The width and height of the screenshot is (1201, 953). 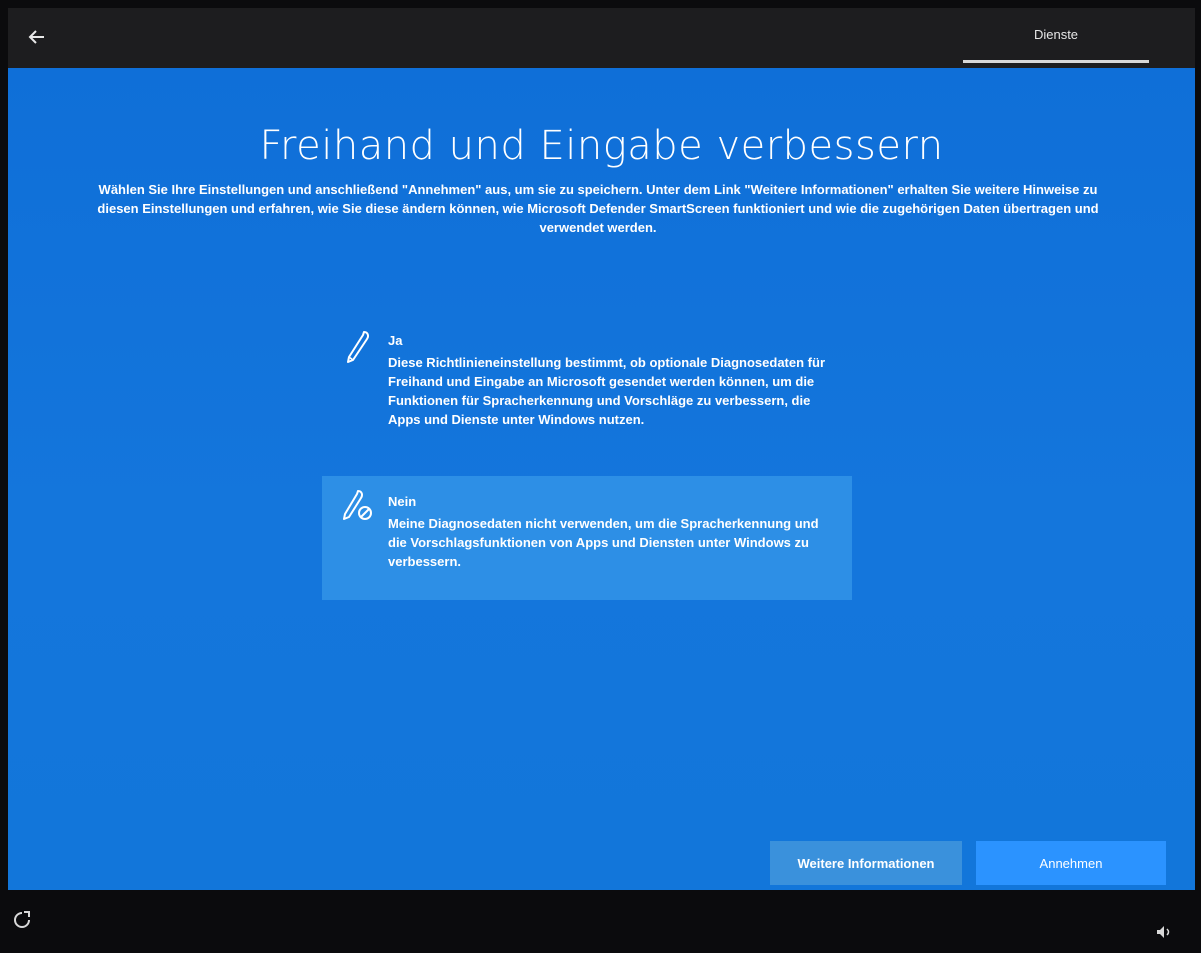 What do you see at coordinates (601, 146) in the screenshot?
I see `page-title: Freihand und Eingabe verbessern` at bounding box center [601, 146].